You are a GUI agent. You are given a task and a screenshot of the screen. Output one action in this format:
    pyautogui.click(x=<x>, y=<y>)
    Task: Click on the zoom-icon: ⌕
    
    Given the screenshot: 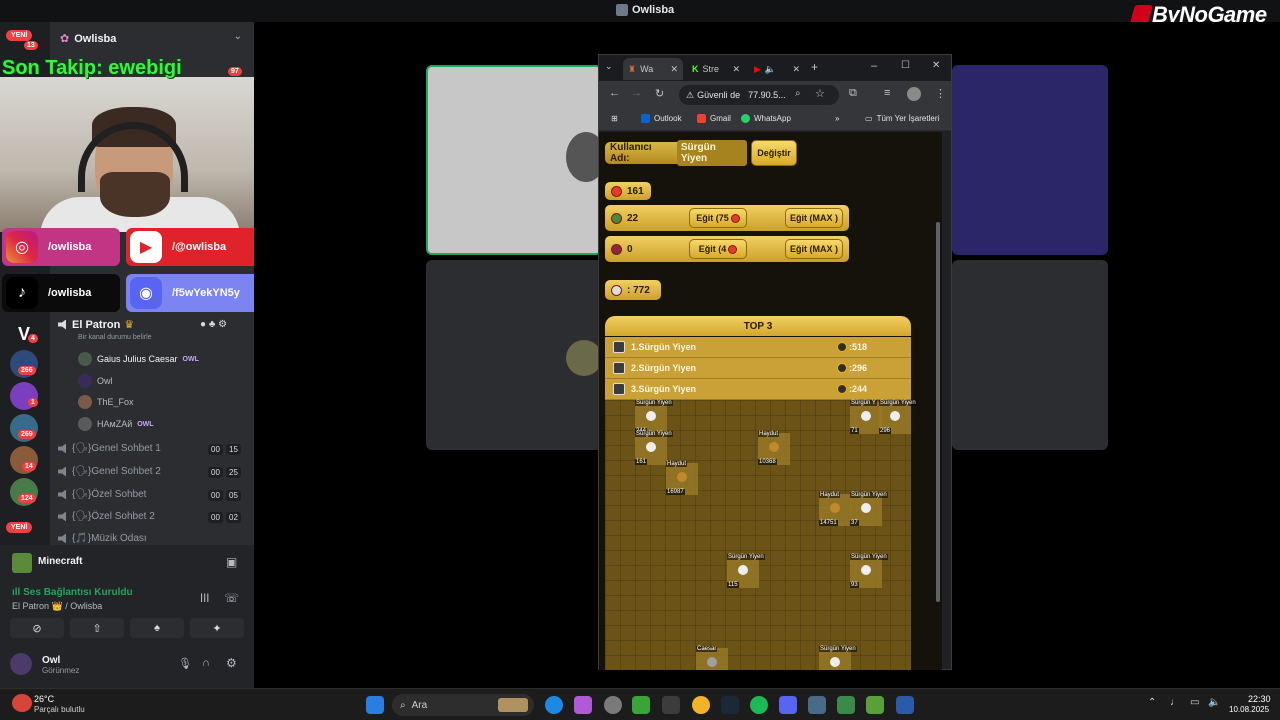 What is the action you would take?
    pyautogui.click(x=798, y=93)
    